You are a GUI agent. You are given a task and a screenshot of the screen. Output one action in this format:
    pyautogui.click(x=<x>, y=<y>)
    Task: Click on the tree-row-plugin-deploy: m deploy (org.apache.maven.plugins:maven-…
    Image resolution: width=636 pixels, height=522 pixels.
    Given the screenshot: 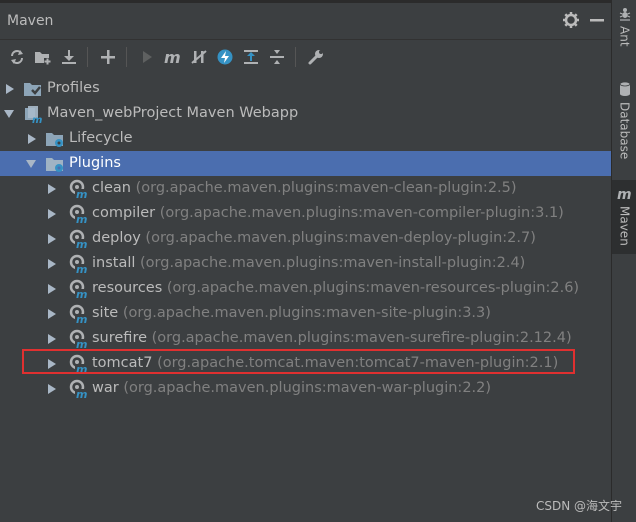 What is the action you would take?
    pyautogui.click(x=305, y=238)
    